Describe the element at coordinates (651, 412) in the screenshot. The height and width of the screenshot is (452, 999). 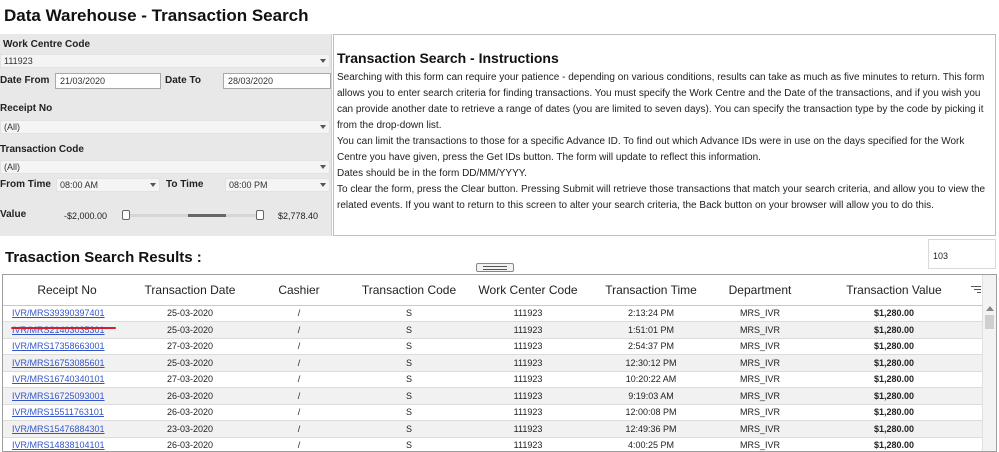
I see `cell-transaction-time: 12:00:08 PM` at that location.